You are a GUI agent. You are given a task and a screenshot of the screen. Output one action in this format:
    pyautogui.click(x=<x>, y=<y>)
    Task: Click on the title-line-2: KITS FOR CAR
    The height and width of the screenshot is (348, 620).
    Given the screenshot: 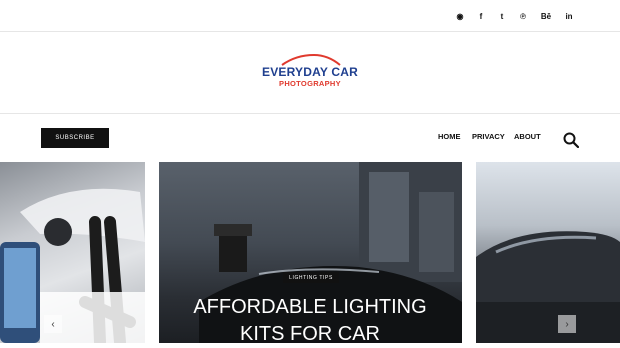 What is the action you would take?
    pyautogui.click(x=309, y=334)
    